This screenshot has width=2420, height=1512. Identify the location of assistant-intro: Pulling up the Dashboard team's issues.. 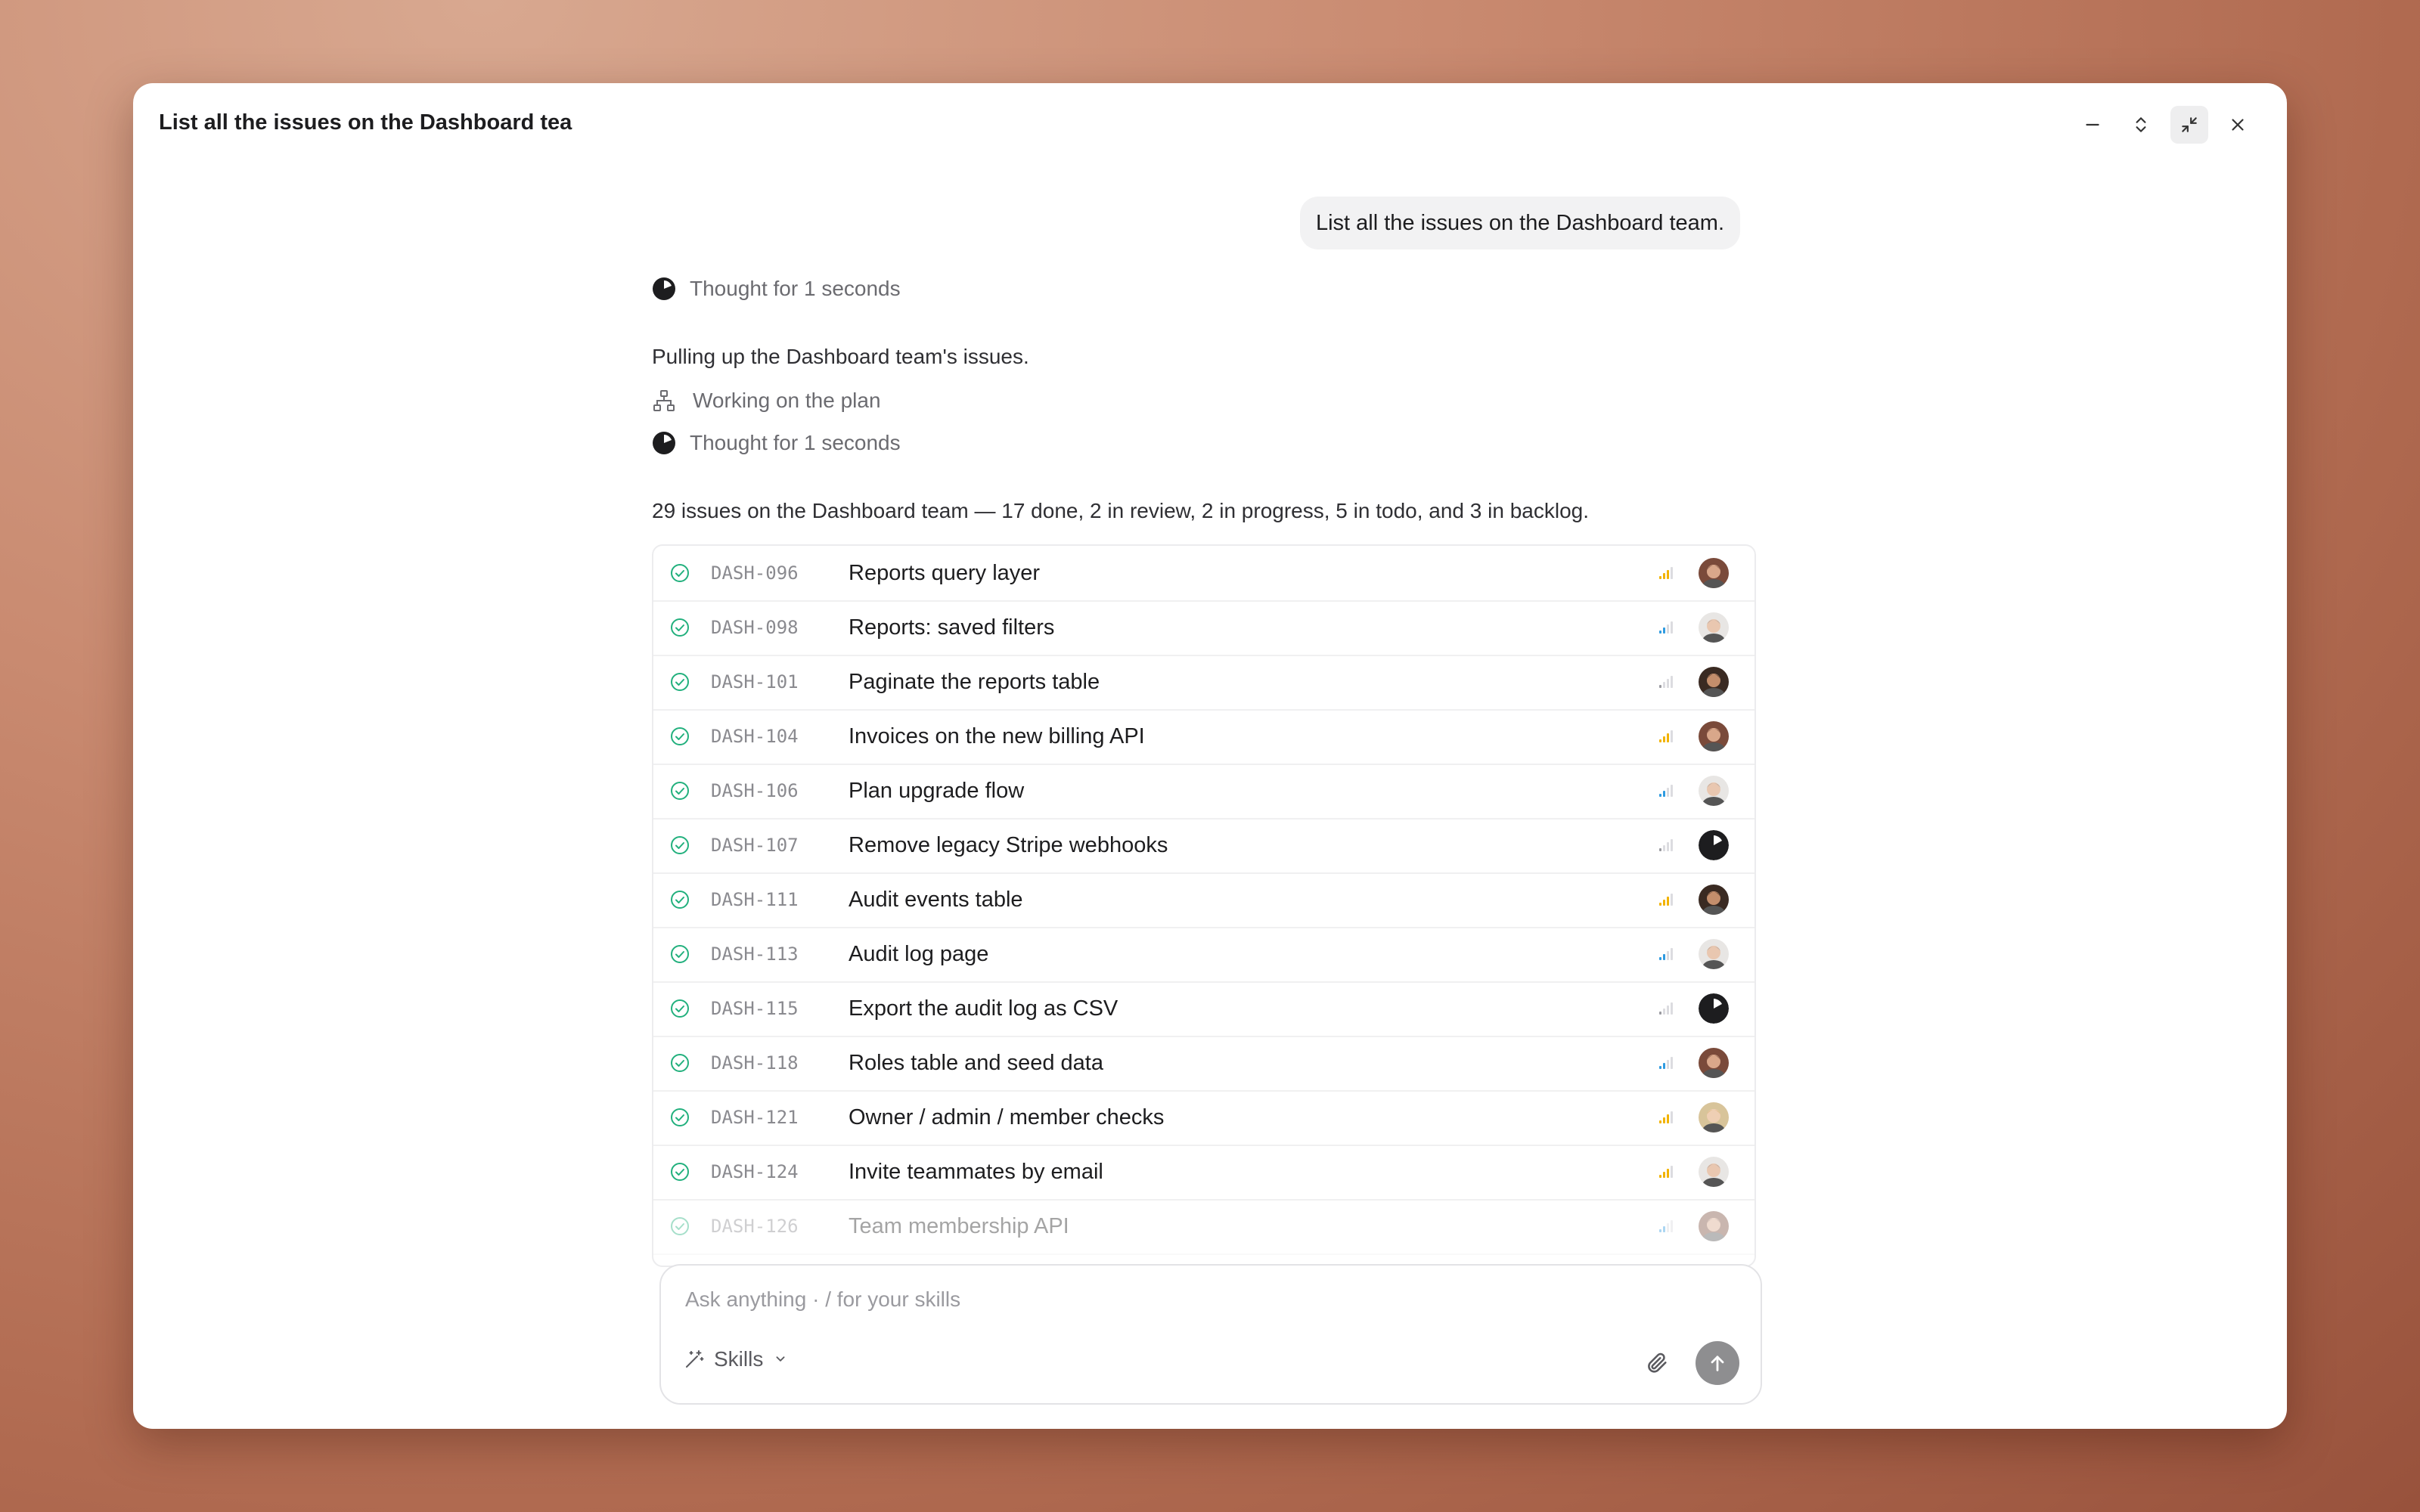
(840, 356).